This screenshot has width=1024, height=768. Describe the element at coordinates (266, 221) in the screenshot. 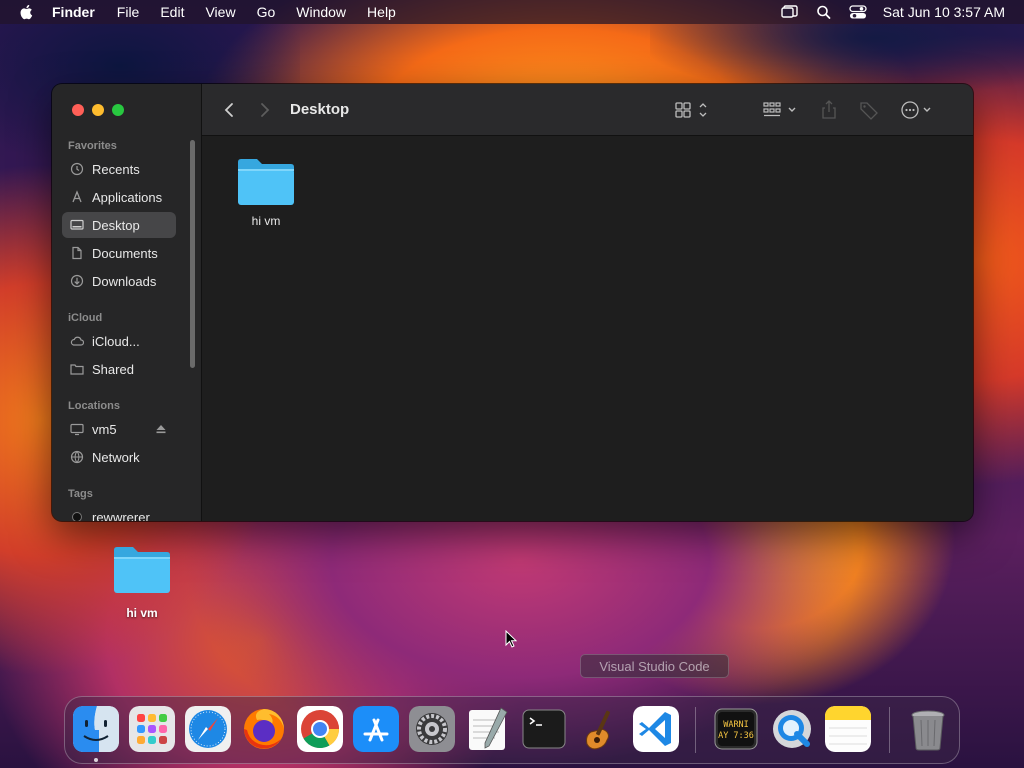

I see `folder-name: hi vm` at that location.